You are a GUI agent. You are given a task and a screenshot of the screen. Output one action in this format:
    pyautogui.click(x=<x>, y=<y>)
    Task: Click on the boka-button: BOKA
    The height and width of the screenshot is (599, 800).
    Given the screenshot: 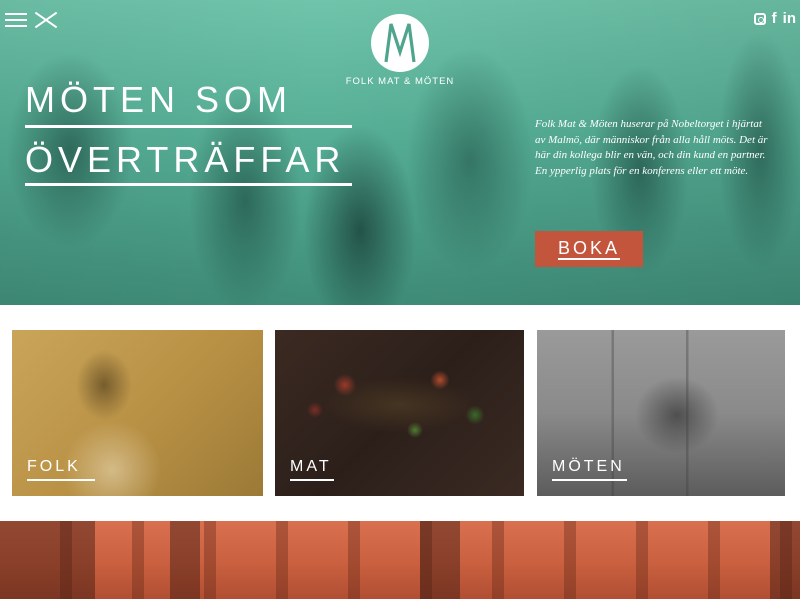 What is the action you would take?
    pyautogui.click(x=589, y=249)
    